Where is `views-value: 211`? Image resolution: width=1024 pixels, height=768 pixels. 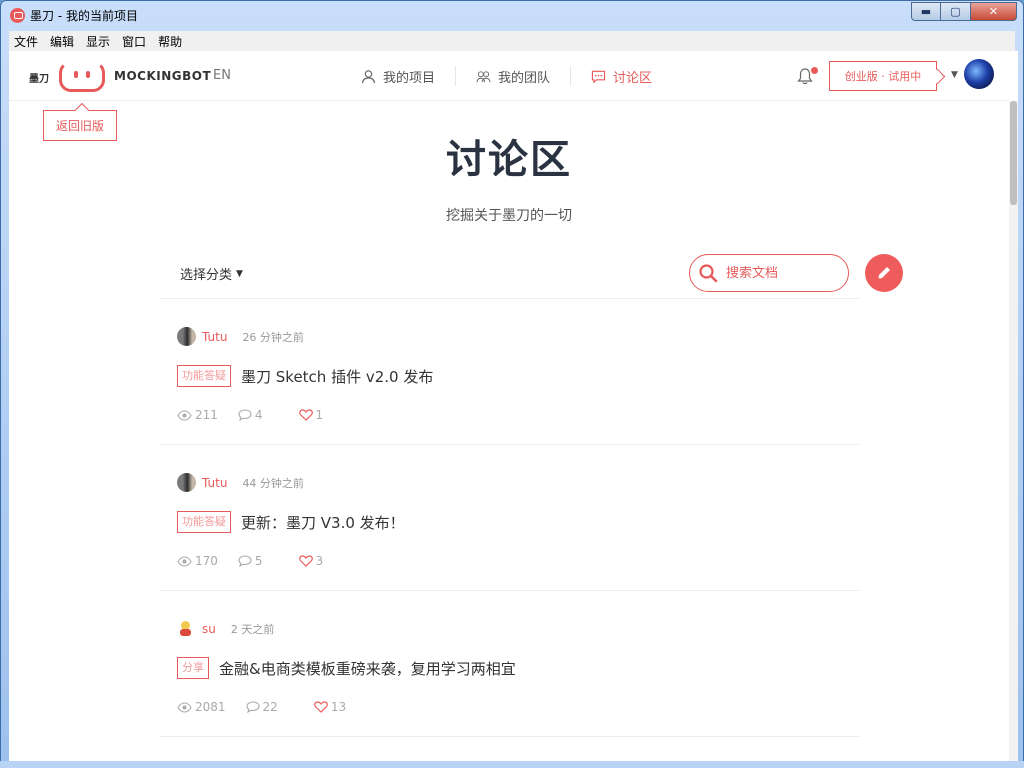 views-value: 211 is located at coordinates (206, 415).